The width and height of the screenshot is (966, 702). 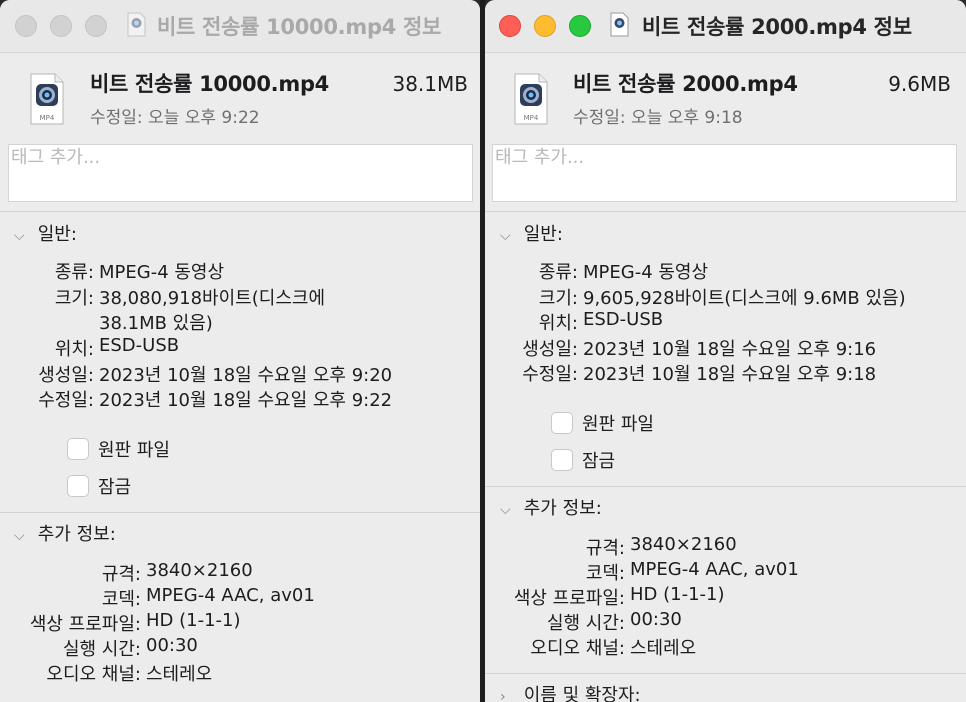 I want to click on info-row-modified: 수정일: 2023년 10월 18일 수요일 오후 9:18, so click(x=699, y=374).